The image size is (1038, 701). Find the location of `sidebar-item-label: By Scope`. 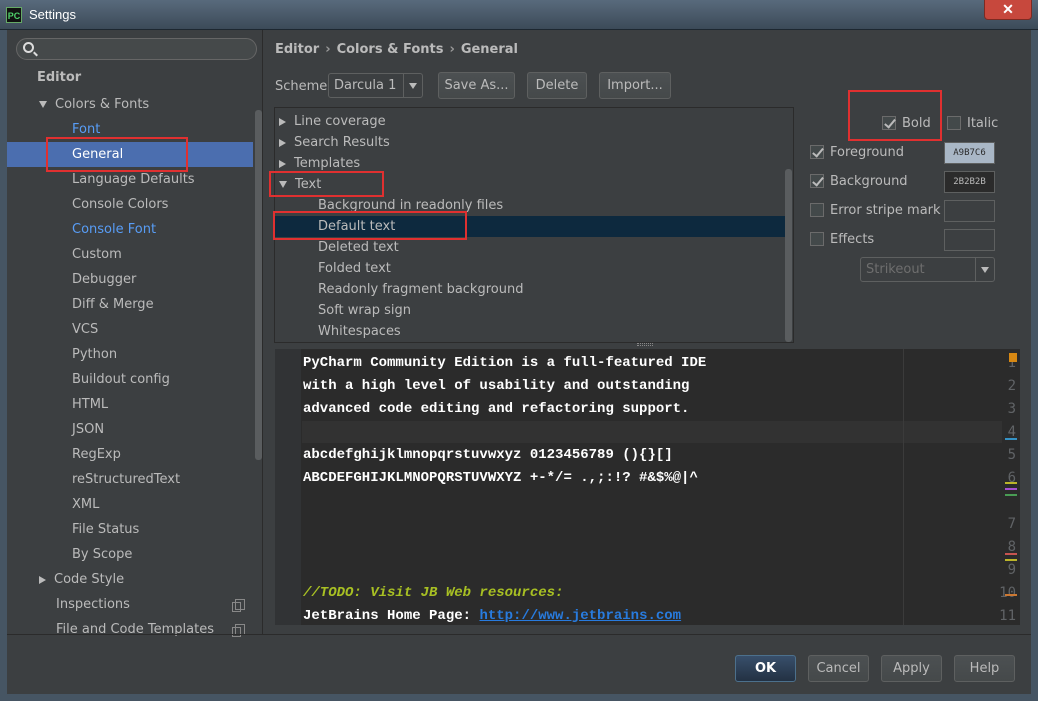

sidebar-item-label: By Scope is located at coordinates (102, 554).